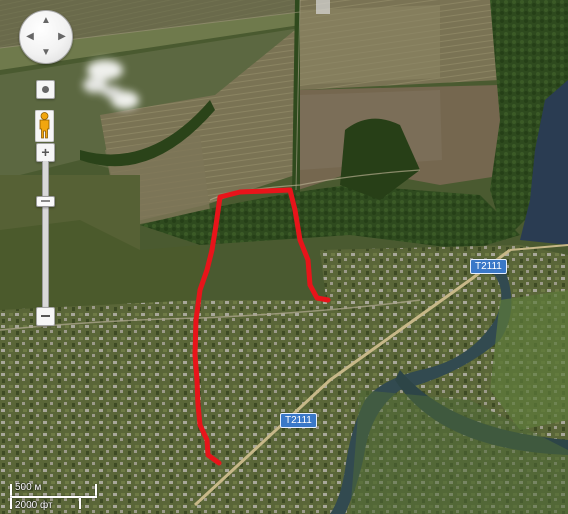 Image resolution: width=568 pixels, height=514 pixels. I want to click on chevron-up-icon: ▲, so click(46, 21).